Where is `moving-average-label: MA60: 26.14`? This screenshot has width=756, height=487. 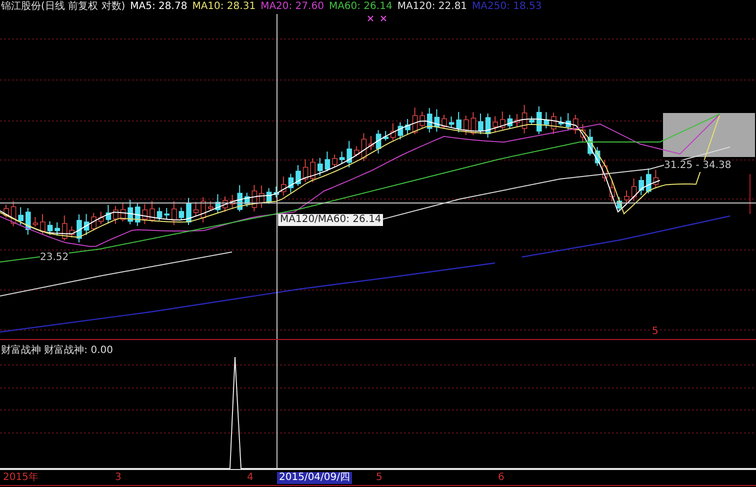 moving-average-label: MA60: 26.14 is located at coordinates (360, 7).